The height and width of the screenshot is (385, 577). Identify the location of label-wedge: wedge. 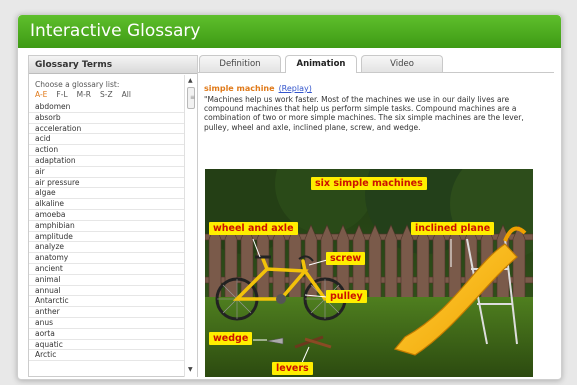
(231, 338).